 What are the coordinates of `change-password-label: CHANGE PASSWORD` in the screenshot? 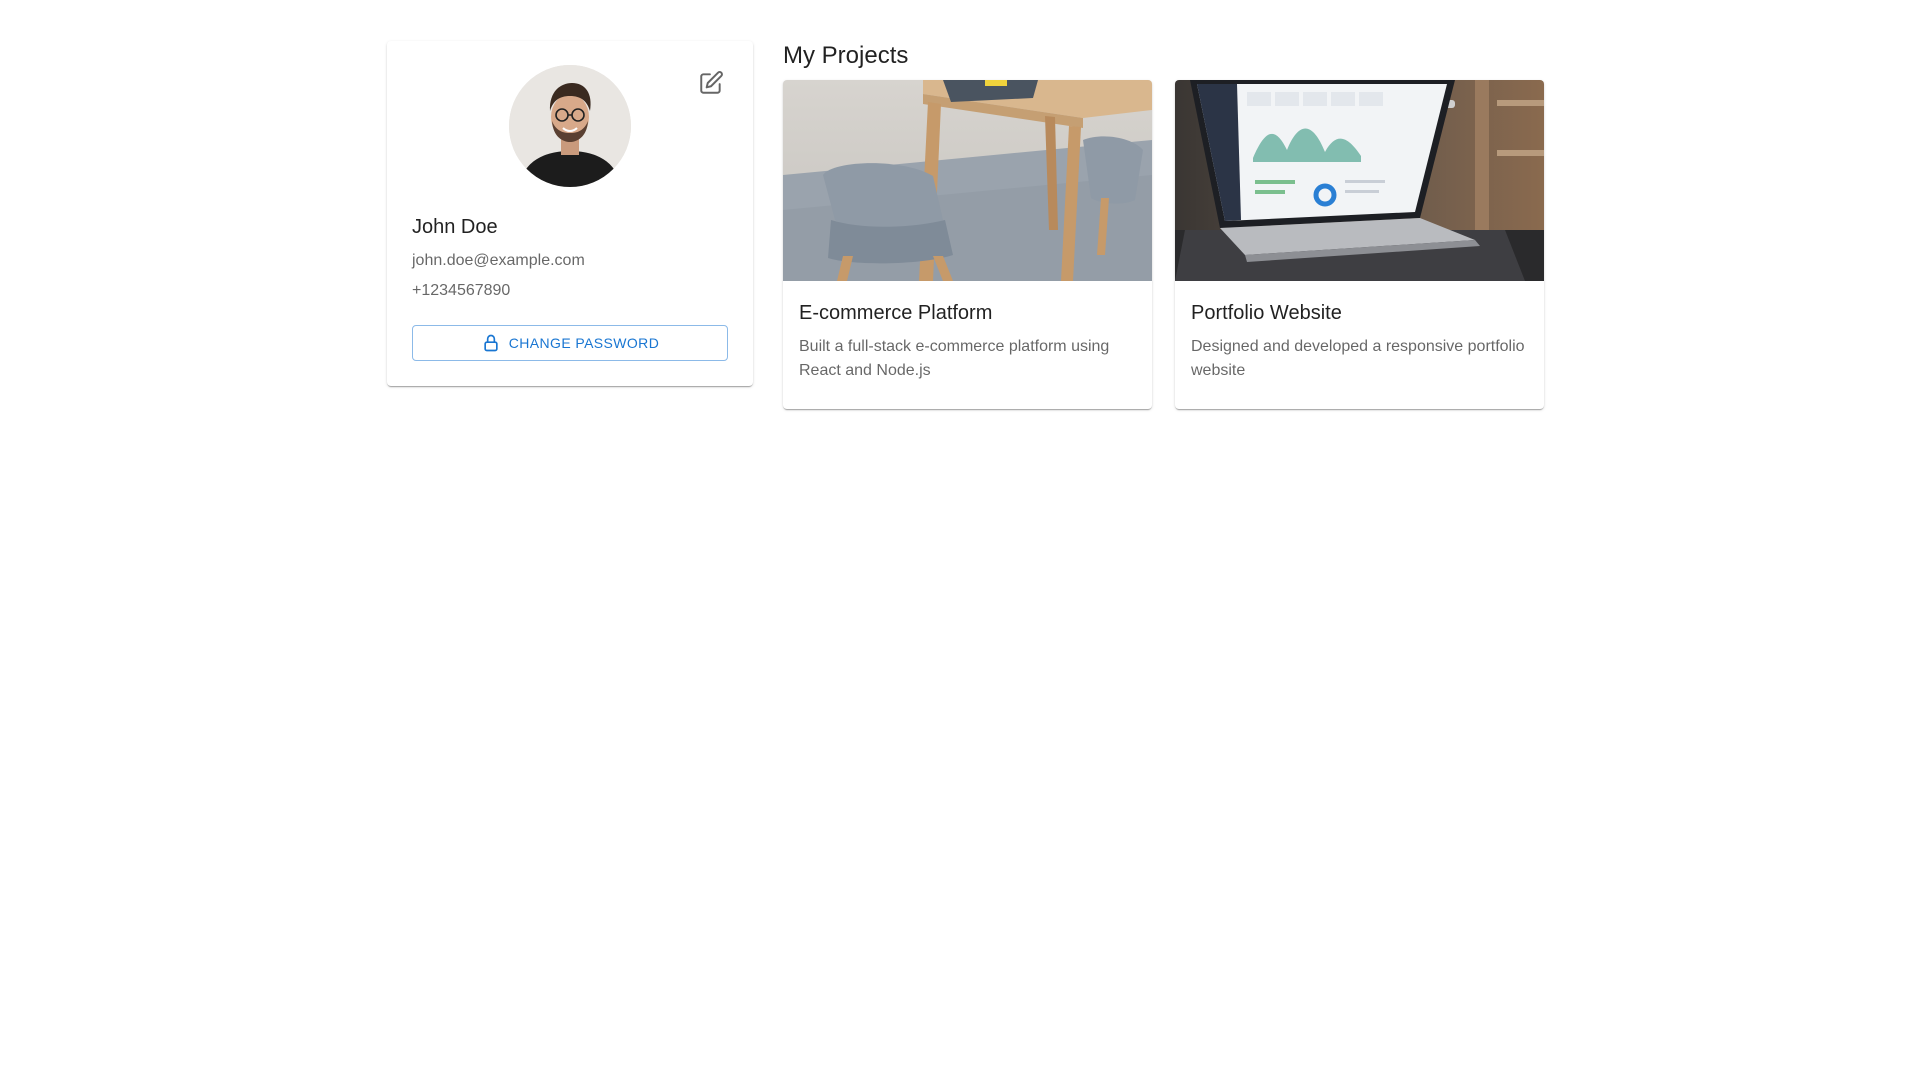 It's located at (584, 343).